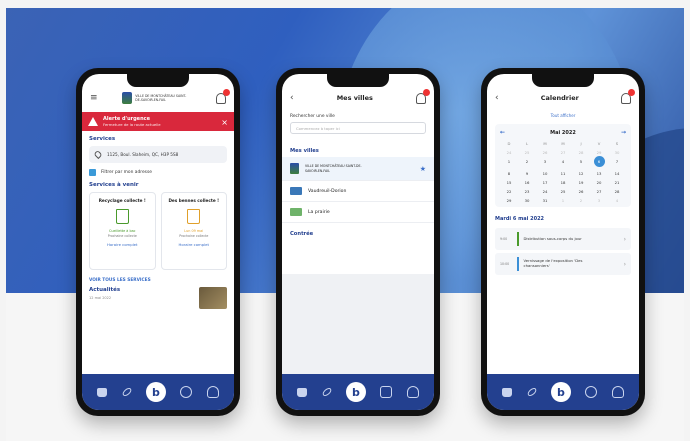 The height and width of the screenshot is (441, 690). What do you see at coordinates (386, 392) in the screenshot?
I see `calendar-icon` at bounding box center [386, 392].